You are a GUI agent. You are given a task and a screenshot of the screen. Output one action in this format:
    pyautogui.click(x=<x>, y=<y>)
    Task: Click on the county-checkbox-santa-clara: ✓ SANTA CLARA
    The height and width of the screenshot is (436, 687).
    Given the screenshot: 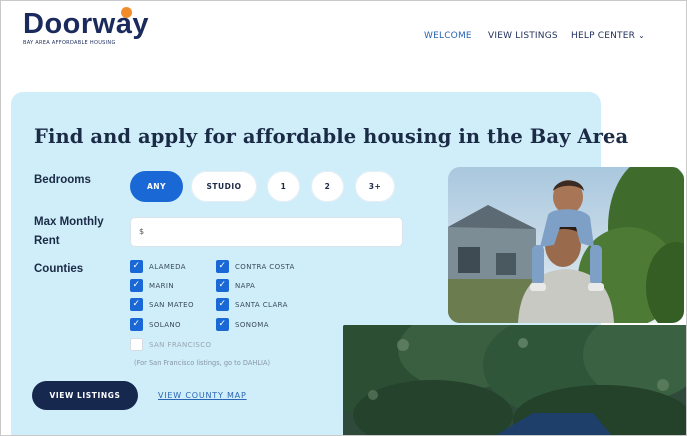 What is the action you would take?
    pyautogui.click(x=252, y=304)
    